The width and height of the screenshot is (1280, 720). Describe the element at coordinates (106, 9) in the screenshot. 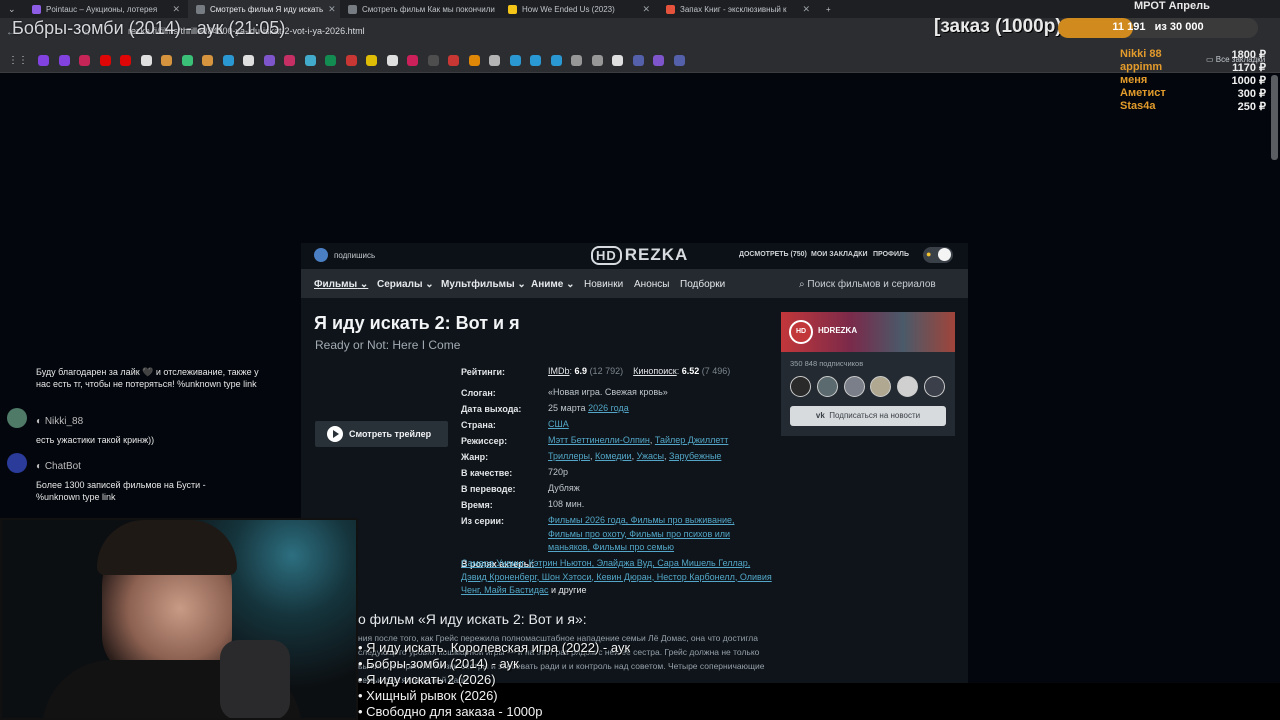

I see `tab-pointauc: Pointauc – Аукционы, лотерея ✕` at that location.